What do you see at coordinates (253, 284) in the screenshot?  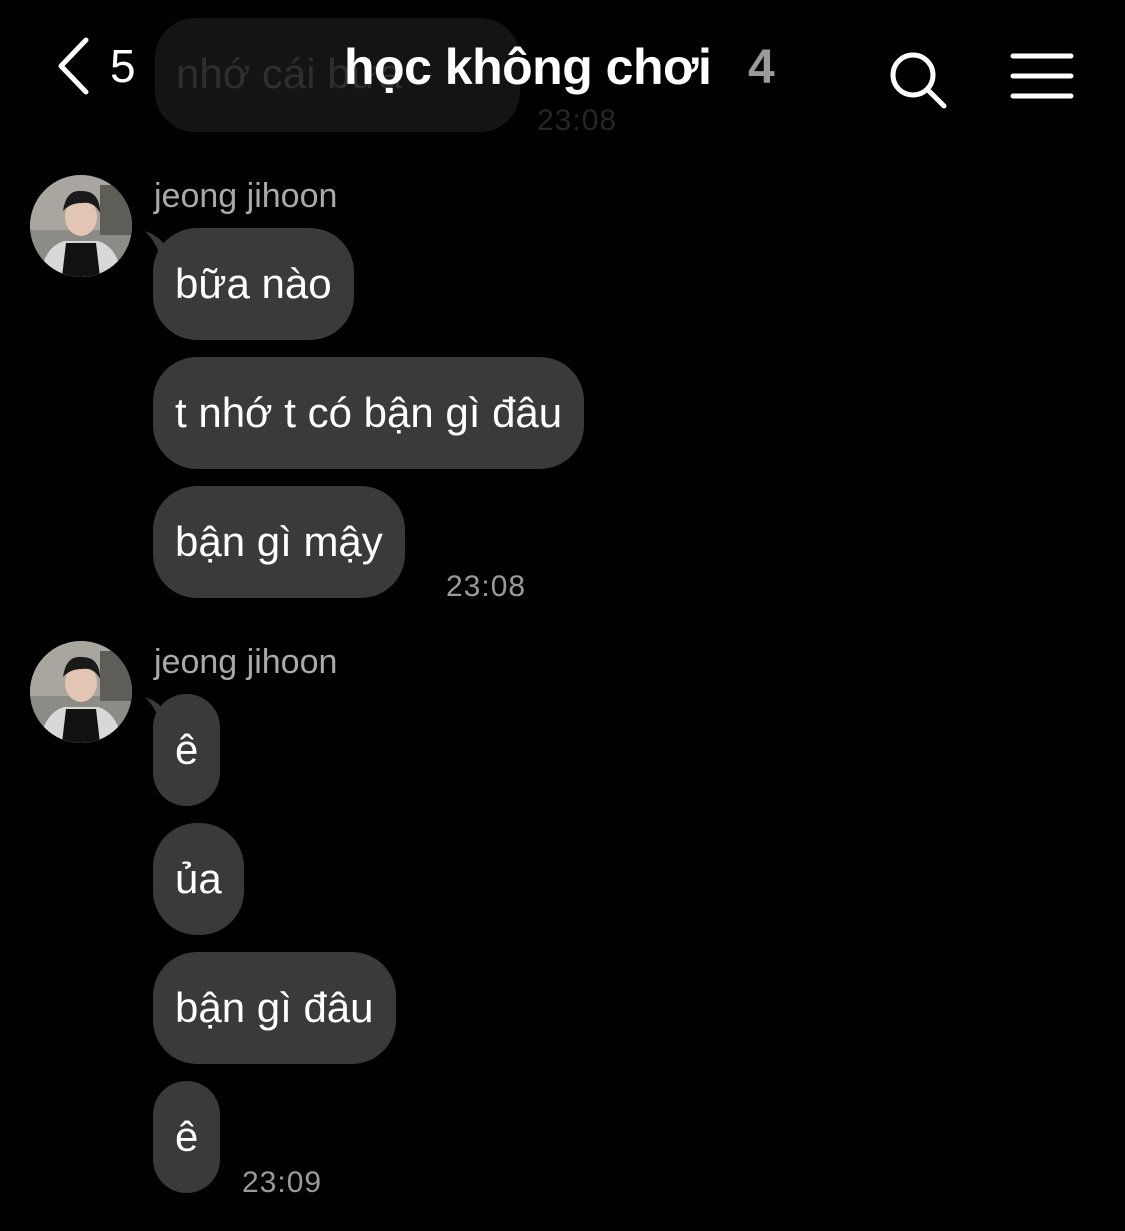 I see `message-bubble: bữa nào` at bounding box center [253, 284].